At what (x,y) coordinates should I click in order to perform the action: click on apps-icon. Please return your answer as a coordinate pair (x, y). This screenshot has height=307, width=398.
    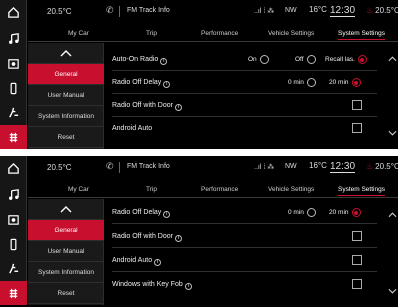
    Looking at the image, I should click on (13, 293).